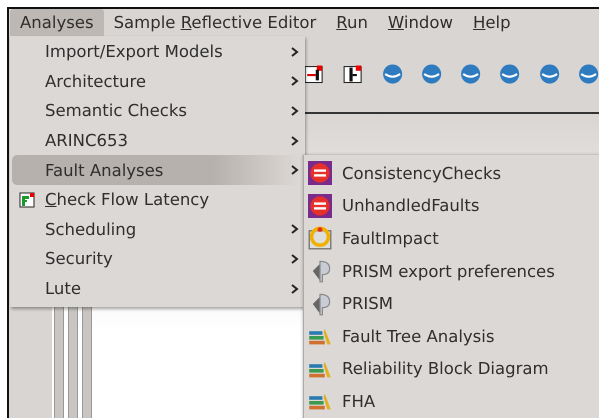  Describe the element at coordinates (451, 271) in the screenshot. I see `menu-entry: PRISM export preferences` at that location.